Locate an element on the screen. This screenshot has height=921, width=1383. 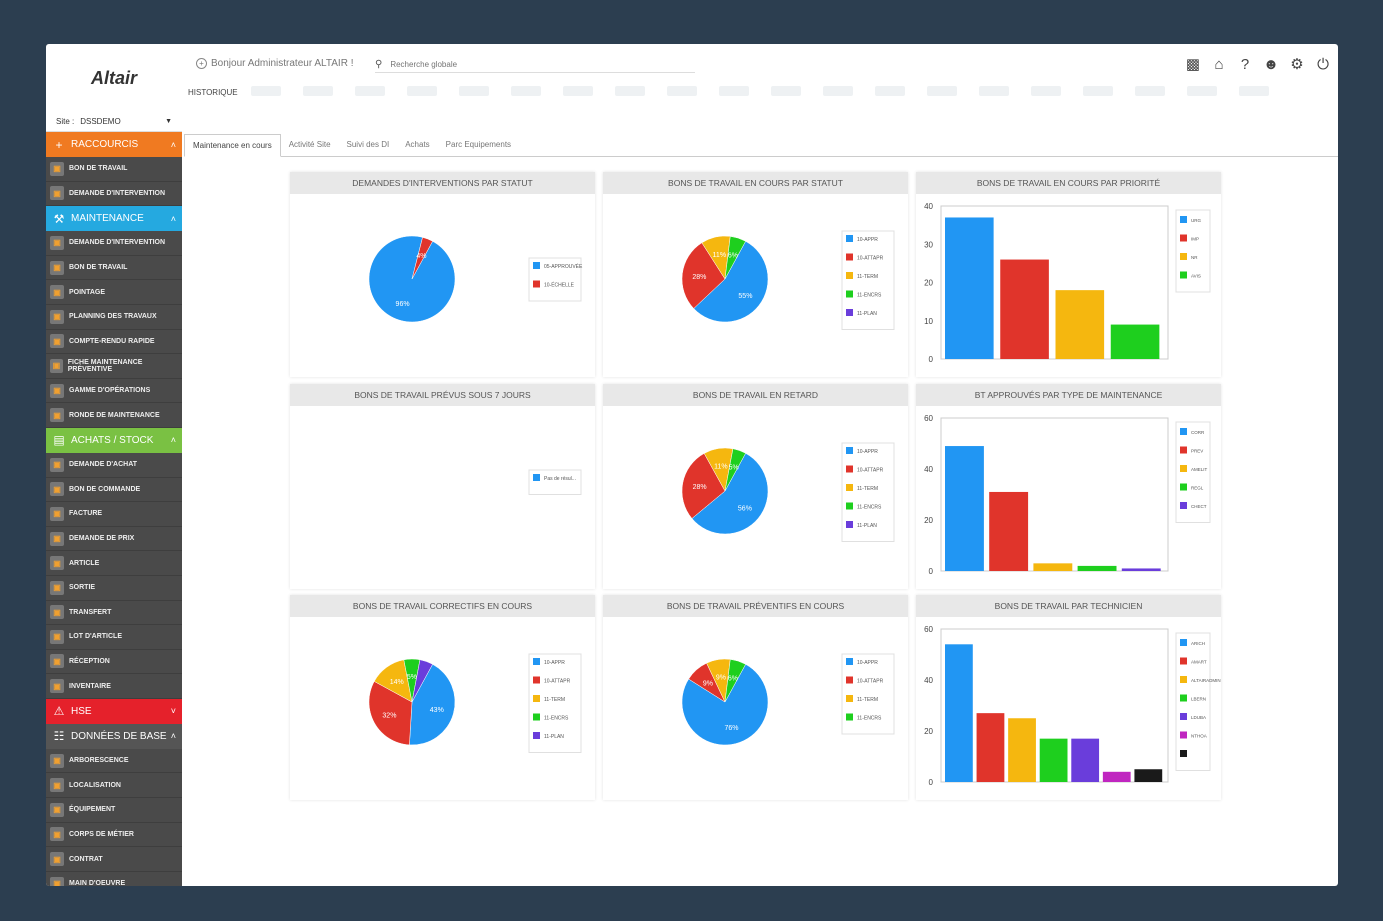
sidebar-section-raccourcis: + RACCOURCIS ˄ is located at coordinates (114, 144).